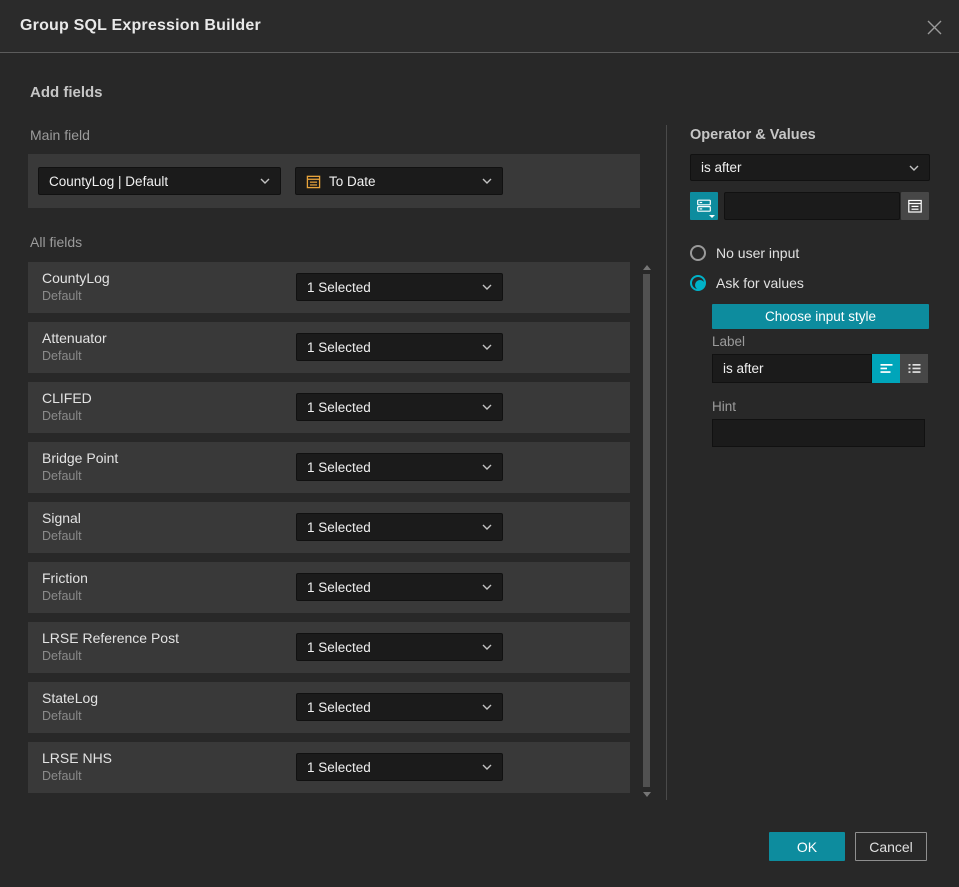 This screenshot has height=887, width=959. I want to click on hint-caption: Hint, so click(724, 406).